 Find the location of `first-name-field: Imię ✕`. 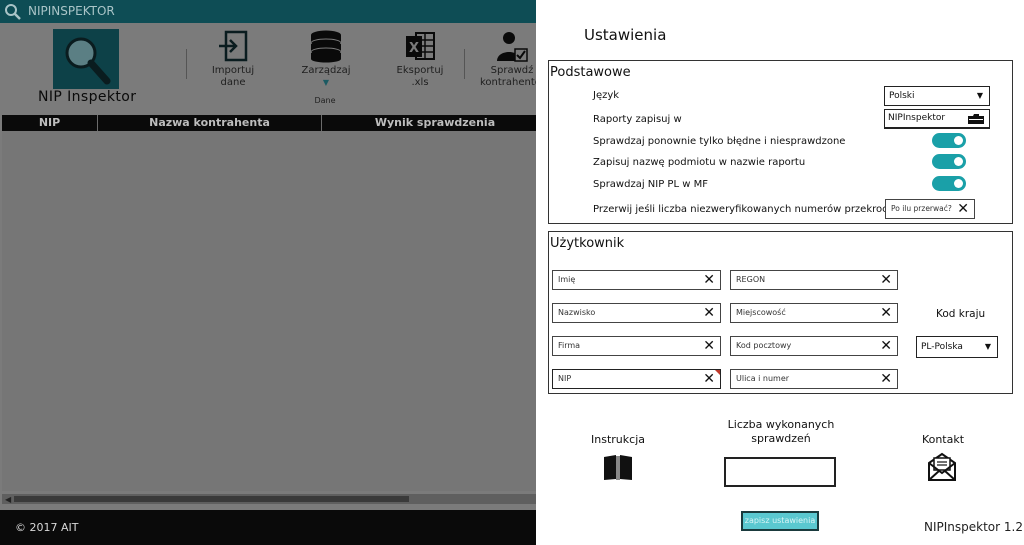

first-name-field: Imię ✕ is located at coordinates (636, 280).